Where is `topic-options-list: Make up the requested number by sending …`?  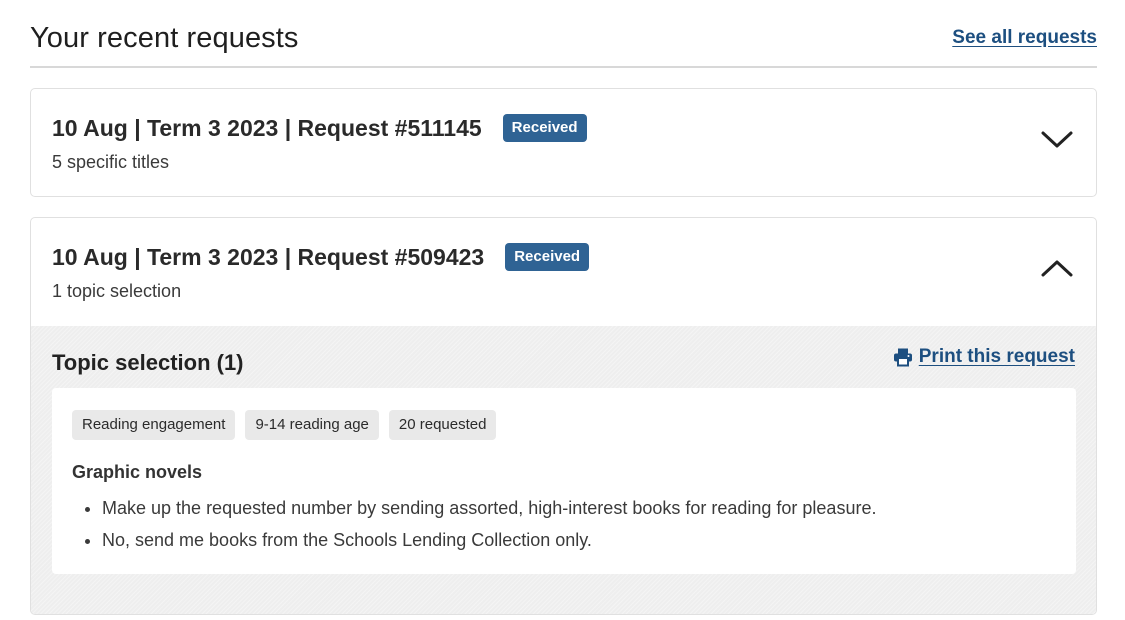
topic-options-list: Make up the requested number by sending … is located at coordinates (474, 524).